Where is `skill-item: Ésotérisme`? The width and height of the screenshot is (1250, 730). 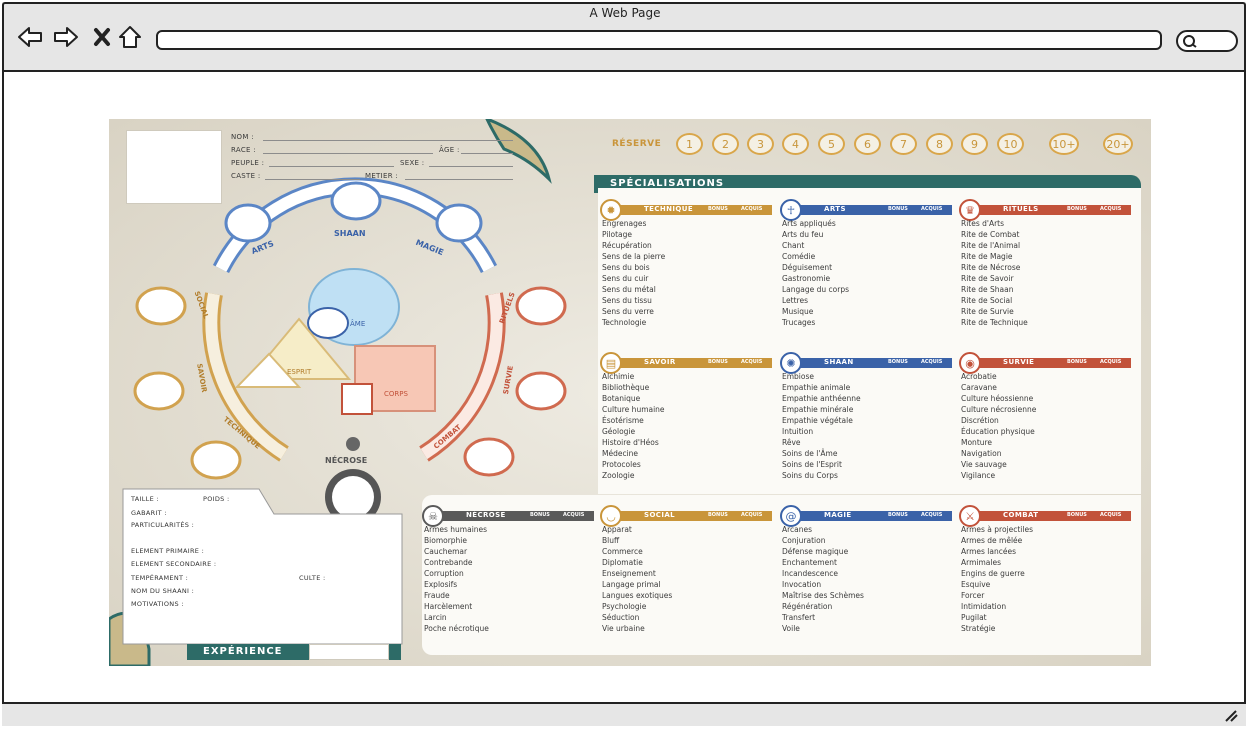 skill-item: Ésotérisme is located at coordinates (623, 420).